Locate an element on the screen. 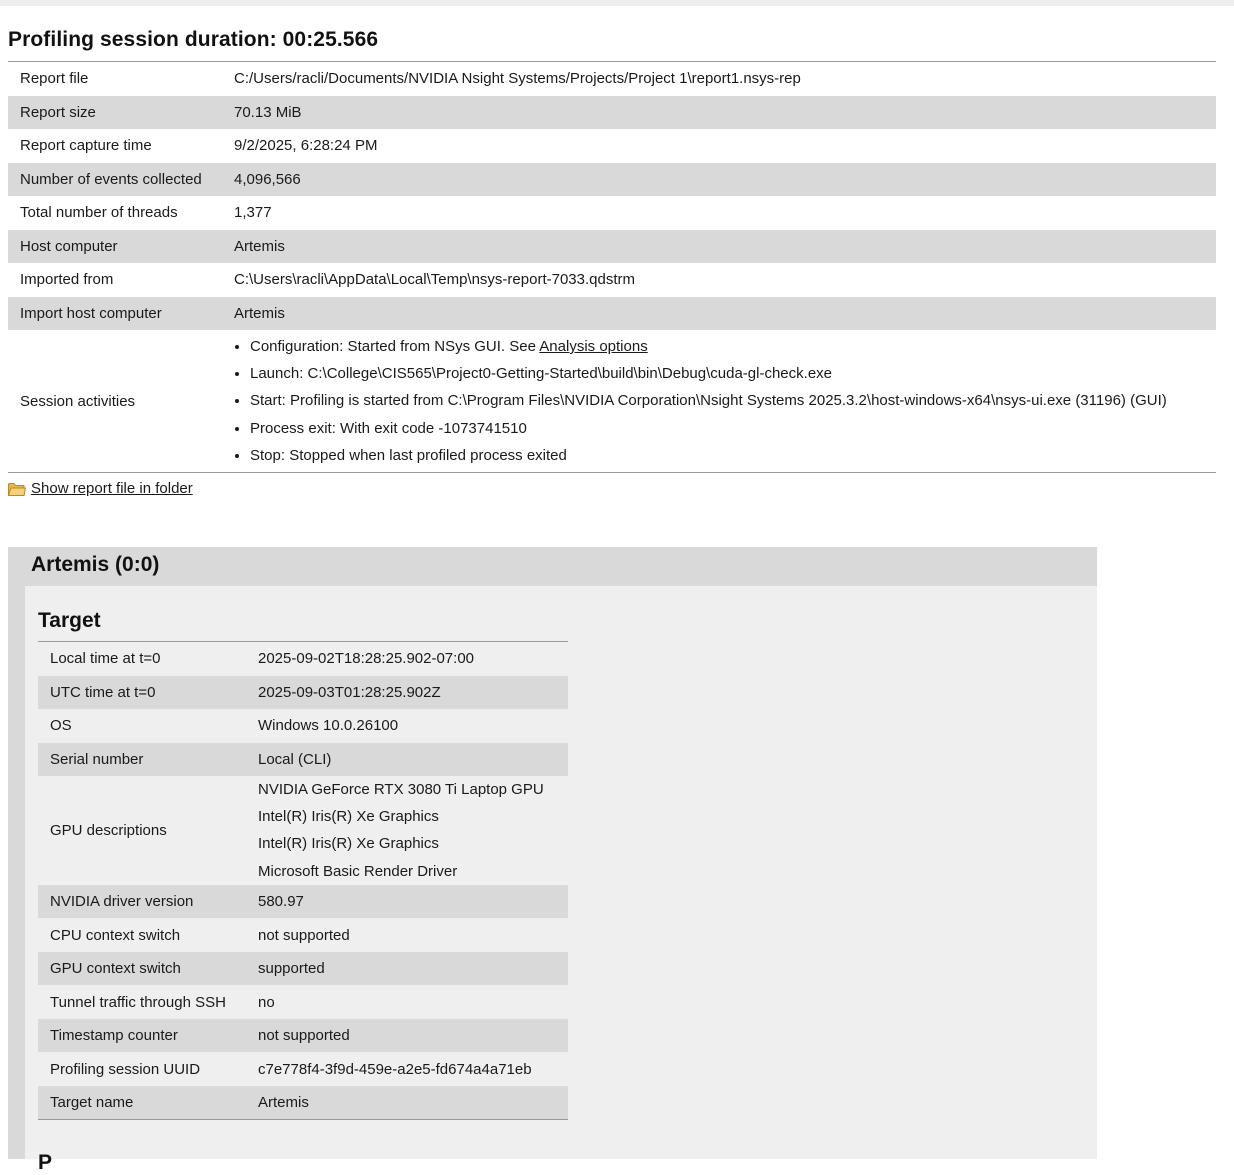  row-label: UTC time at t=0 is located at coordinates (142, 692).